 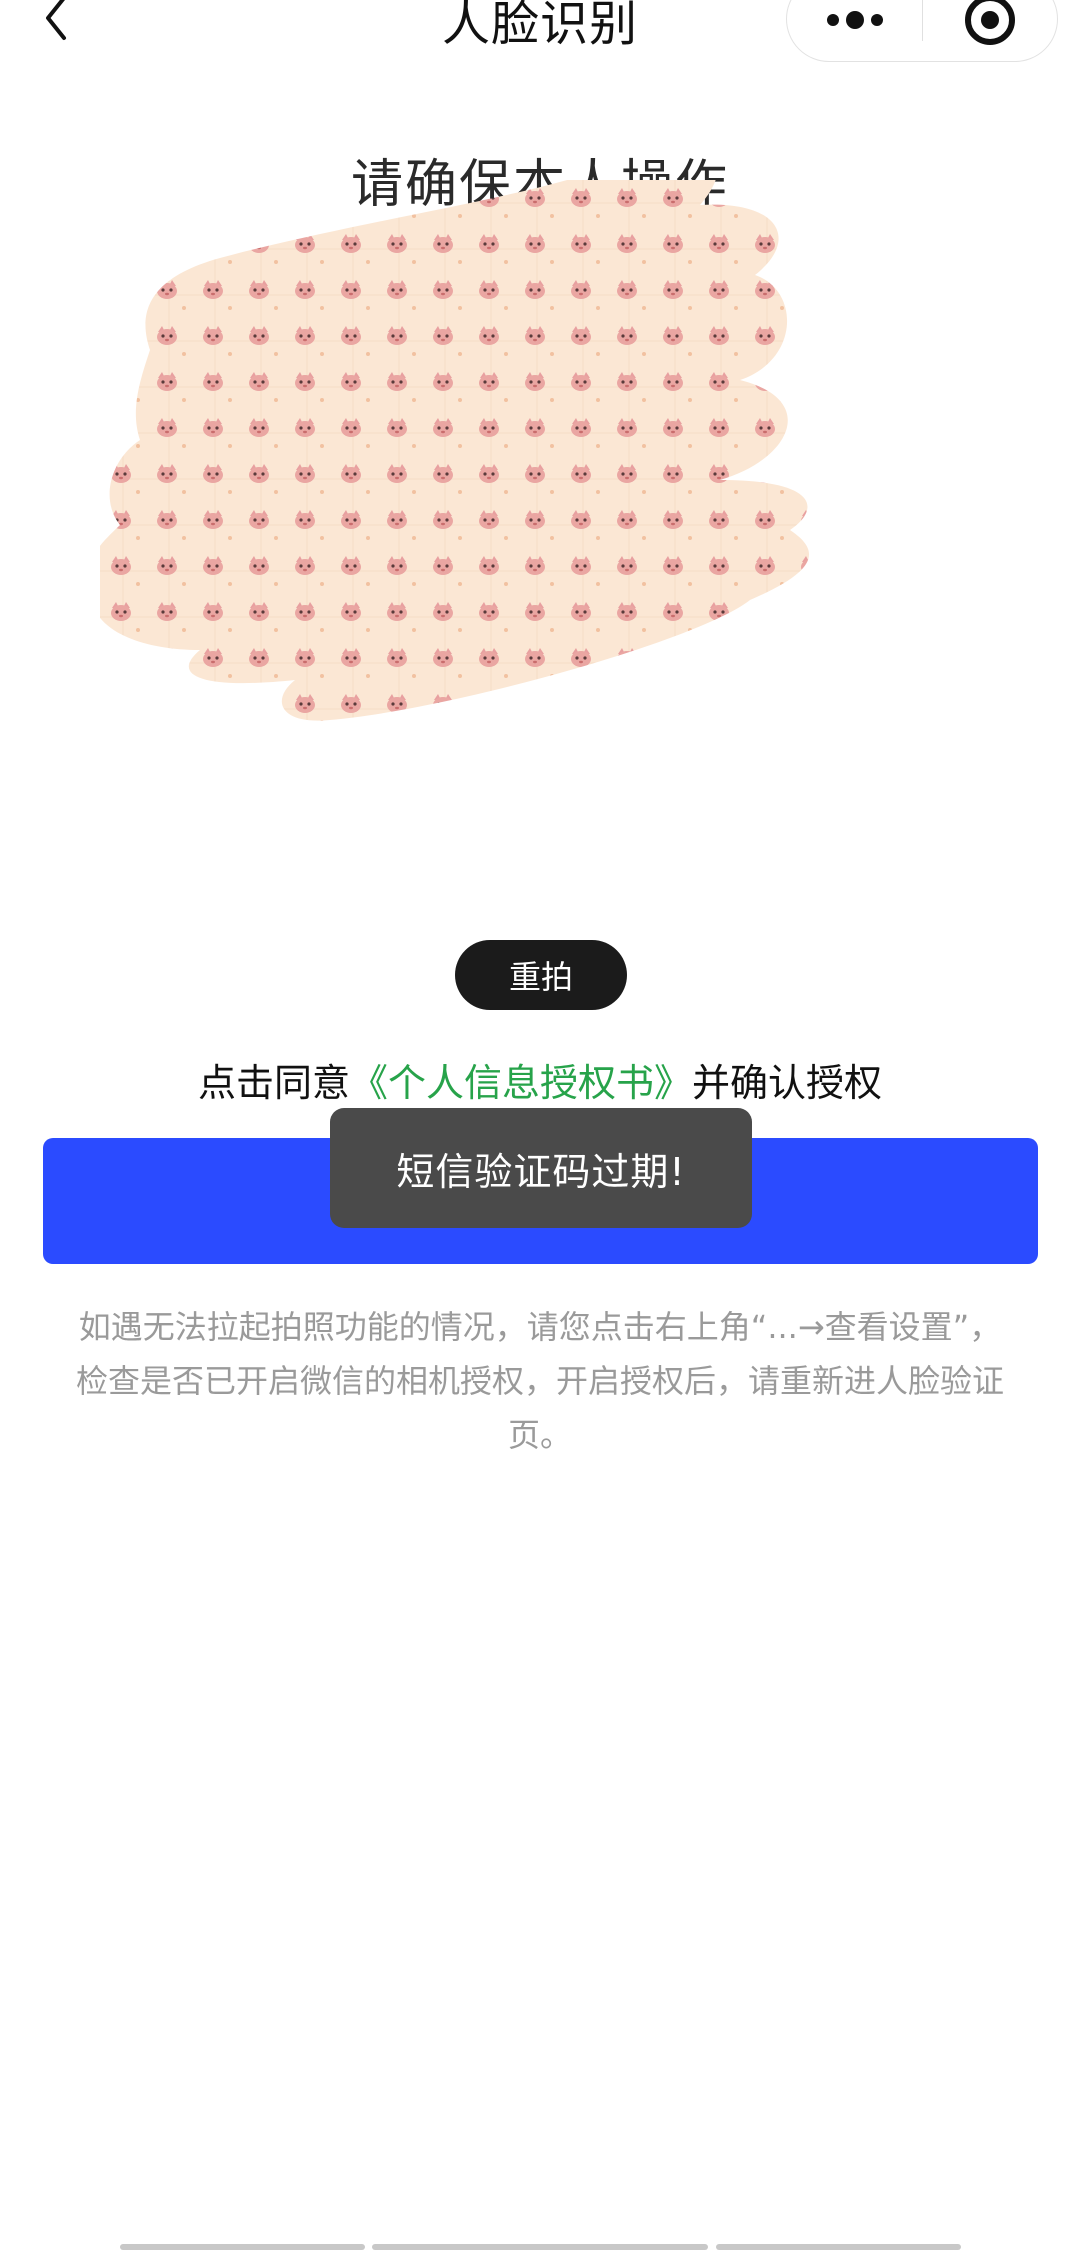 What do you see at coordinates (242, 2247) in the screenshot?
I see `home-indicator-left` at bounding box center [242, 2247].